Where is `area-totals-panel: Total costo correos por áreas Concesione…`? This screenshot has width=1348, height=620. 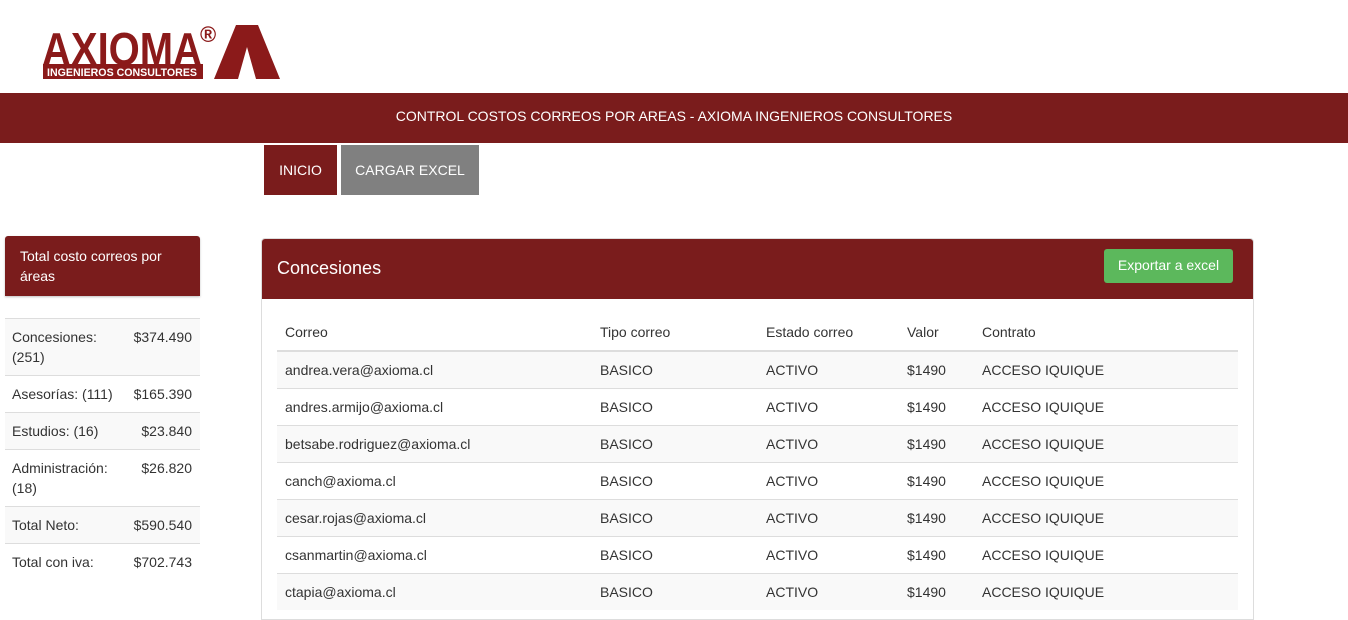
area-totals-panel: Total costo correos por áreas Concesione… is located at coordinates (102, 408).